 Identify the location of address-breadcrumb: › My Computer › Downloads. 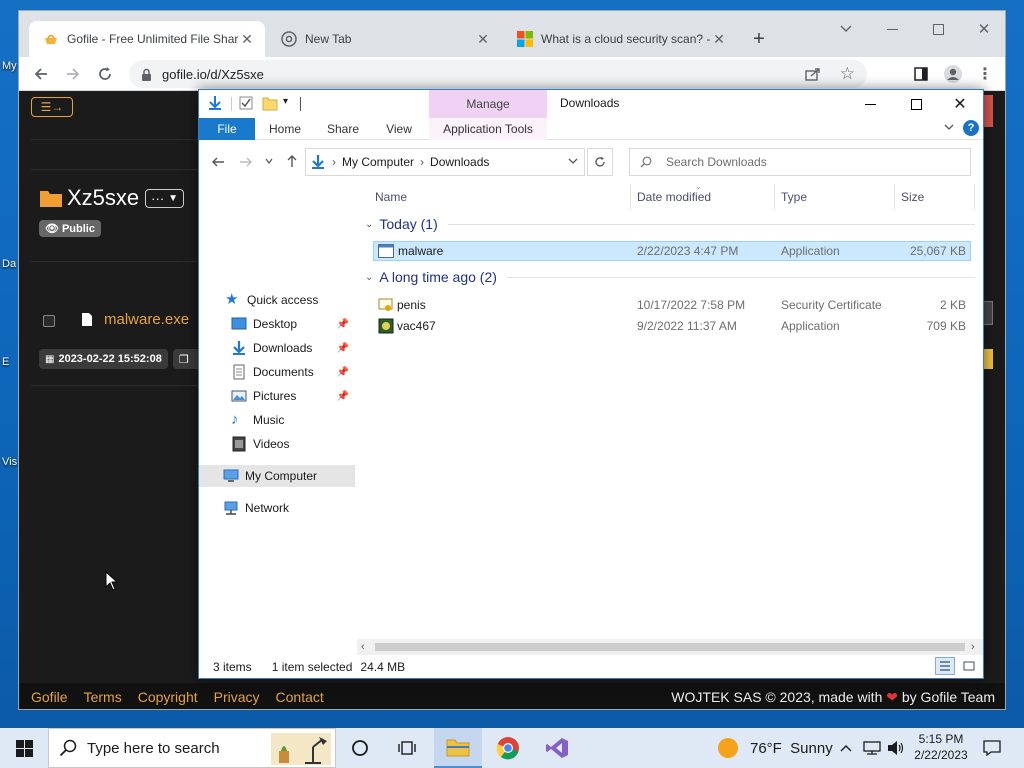
(445, 162).